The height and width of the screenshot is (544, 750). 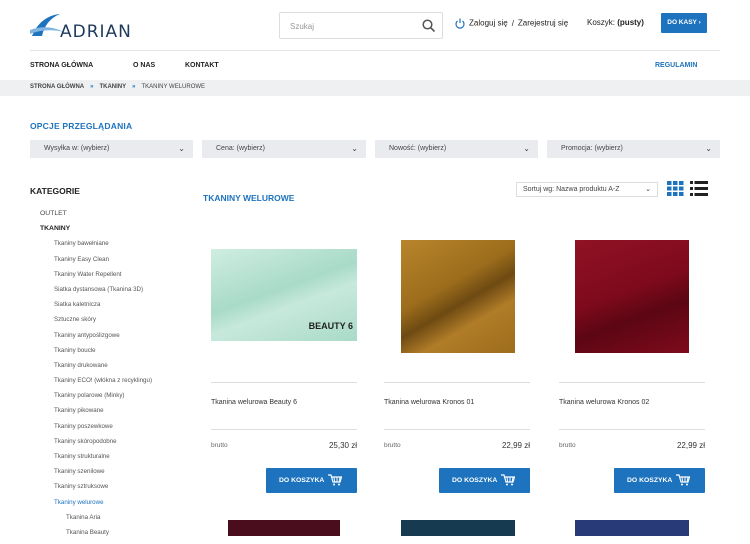 What do you see at coordinates (699, 22) in the screenshot?
I see `chevron-right-icon: ›` at bounding box center [699, 22].